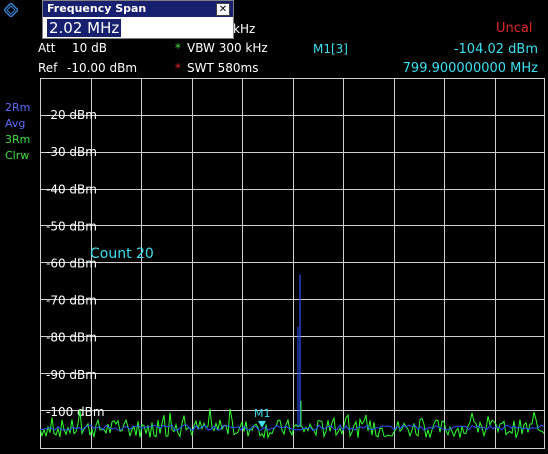 This screenshot has height=454, width=548. Describe the element at coordinates (227, 48) in the screenshot. I see `vbw-value: VBW 300 kHz` at that location.